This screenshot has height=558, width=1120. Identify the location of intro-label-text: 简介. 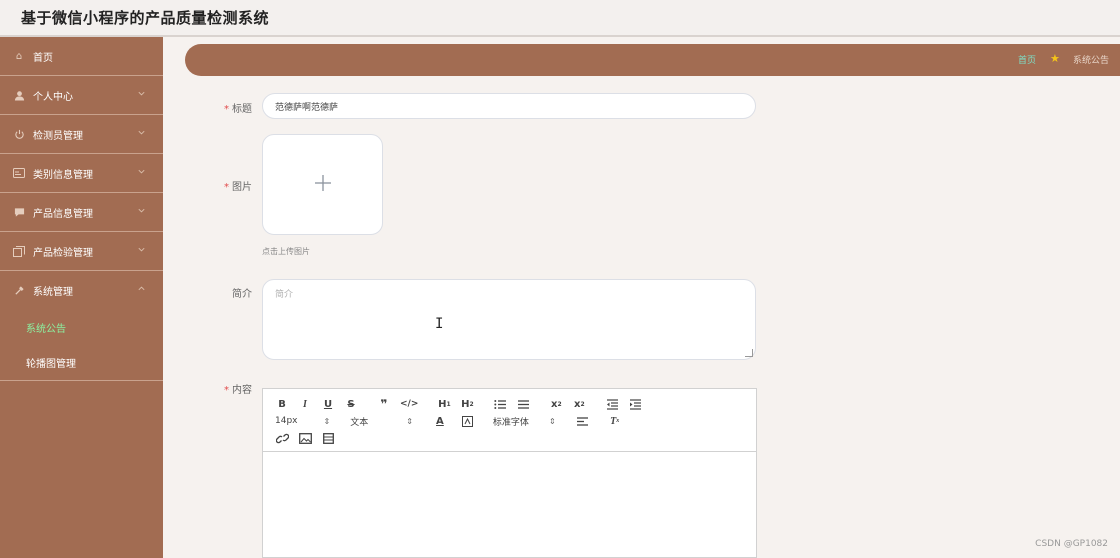
(242, 294).